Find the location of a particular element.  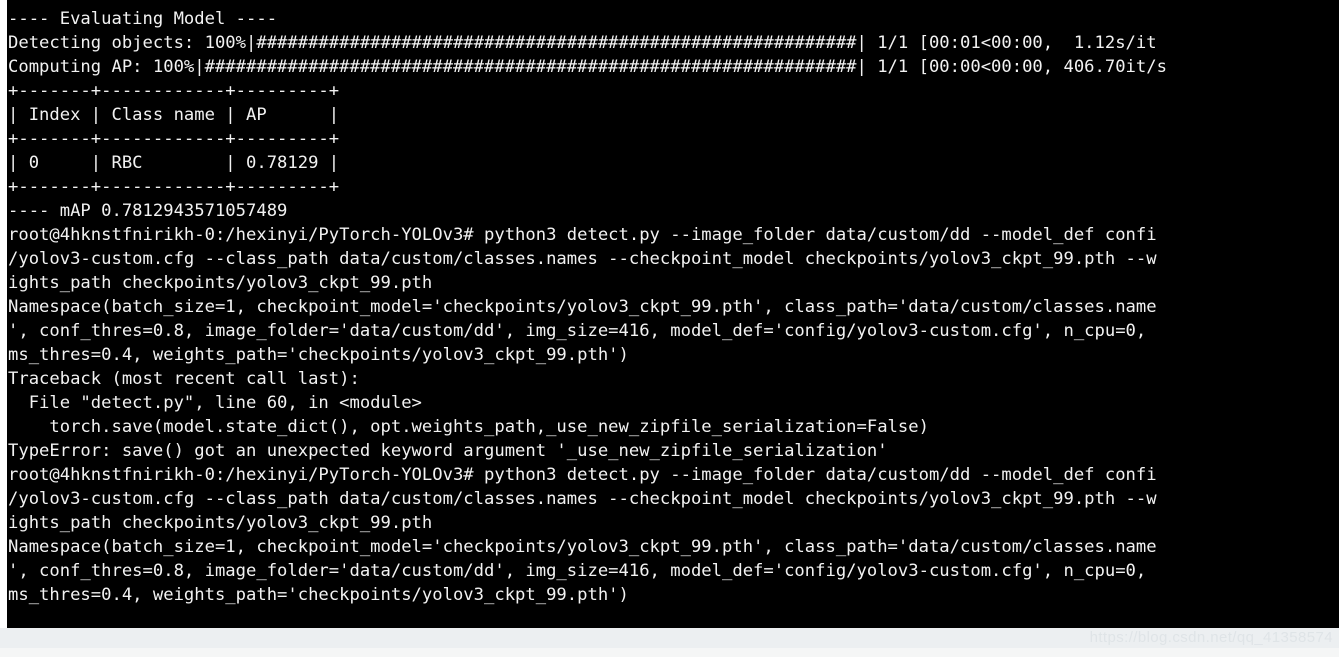

watermark-text: https://blog.csdn.net/qq_41358574 is located at coordinates (1211, 637).